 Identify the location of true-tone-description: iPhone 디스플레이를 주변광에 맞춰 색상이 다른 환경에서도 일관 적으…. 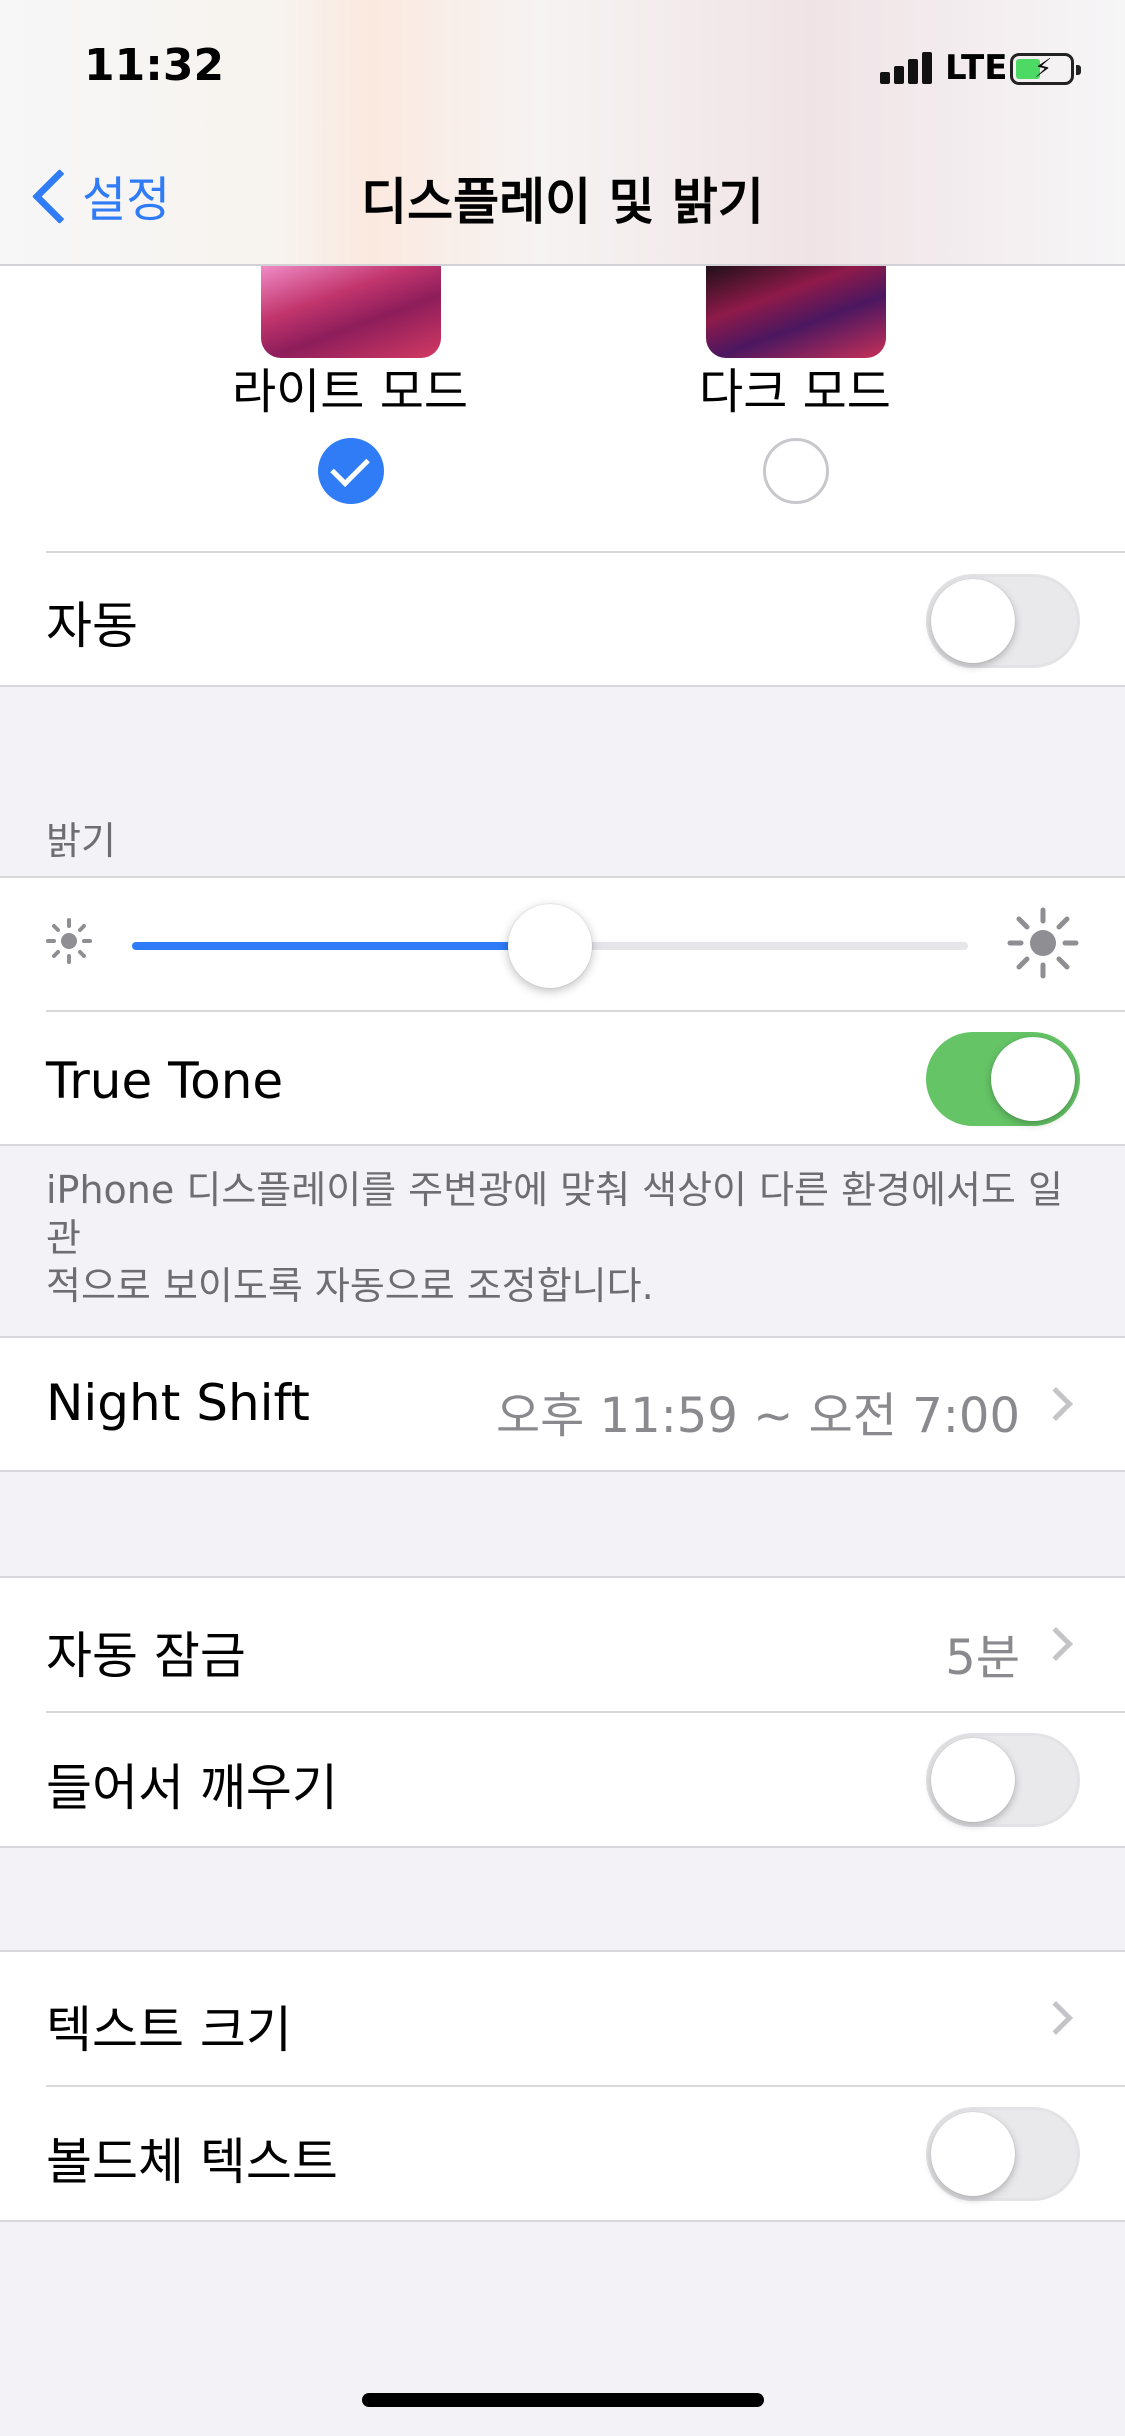
(554, 1238).